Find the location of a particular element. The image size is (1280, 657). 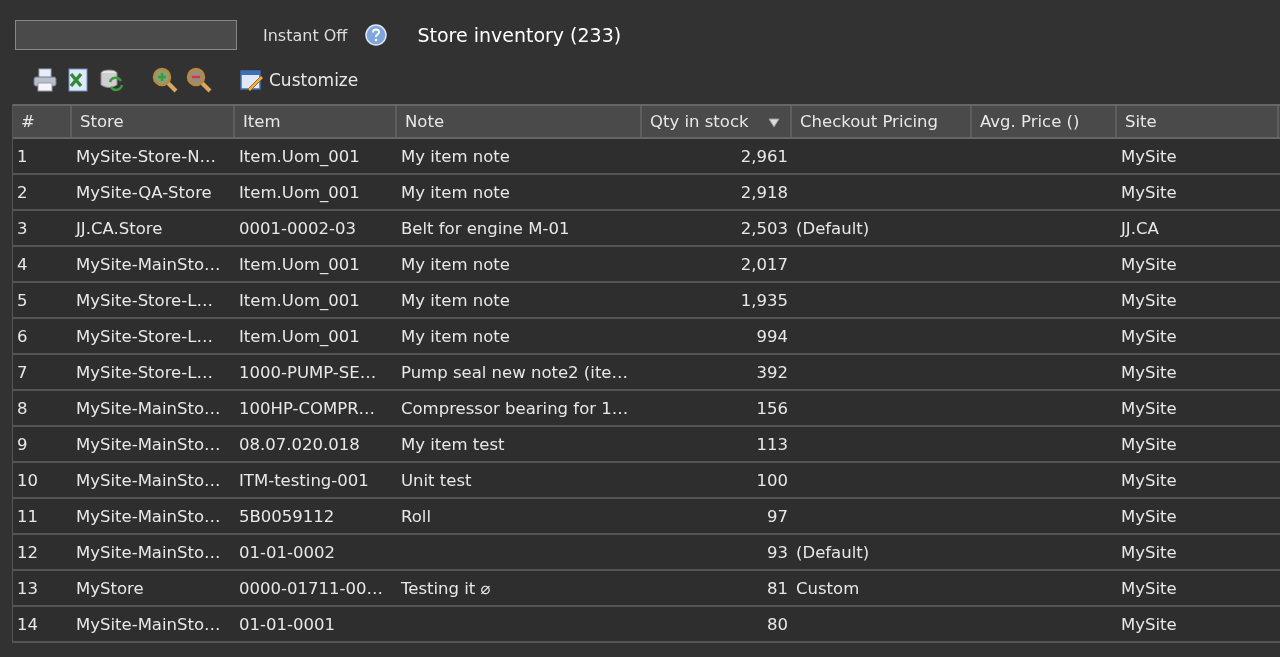

table-cell: 93 is located at coordinates (777, 552).